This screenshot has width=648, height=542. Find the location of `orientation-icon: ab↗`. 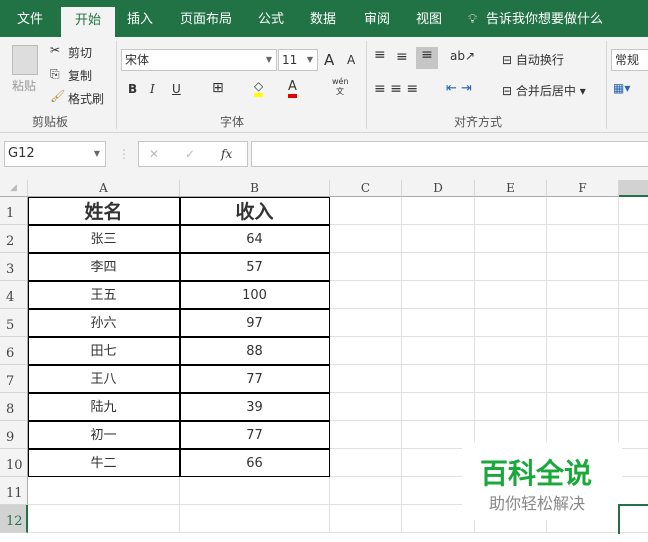

orientation-icon: ab↗ is located at coordinates (462, 56).